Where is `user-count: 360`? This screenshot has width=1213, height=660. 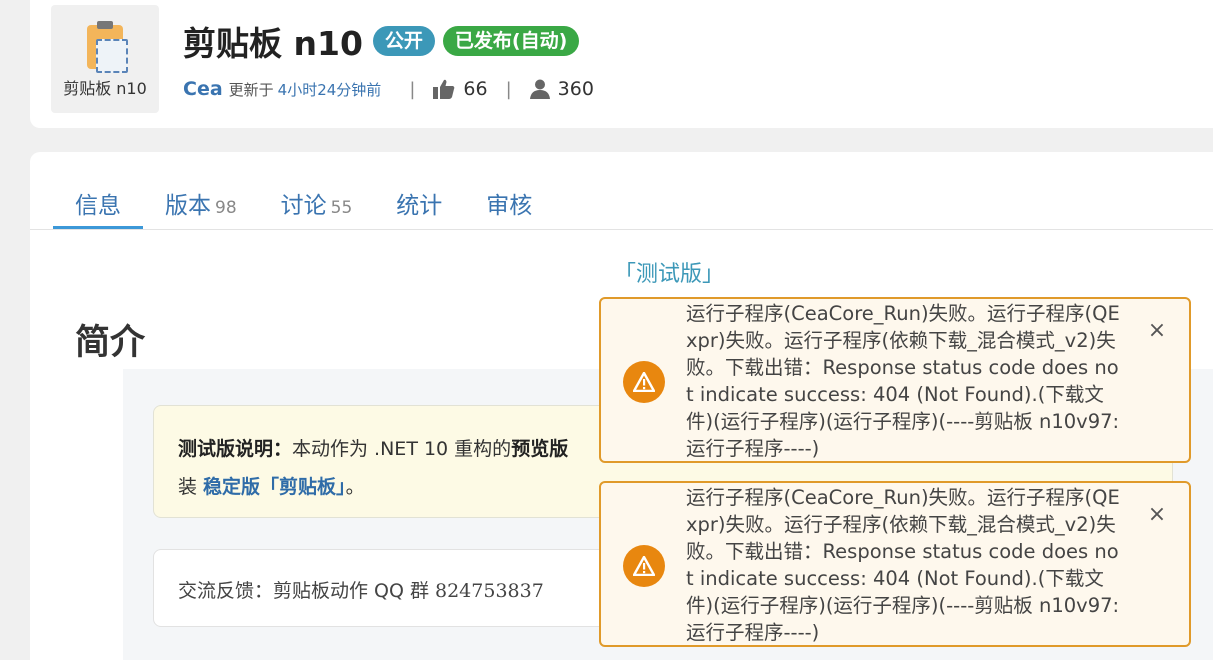
user-count: 360 is located at coordinates (575, 89).